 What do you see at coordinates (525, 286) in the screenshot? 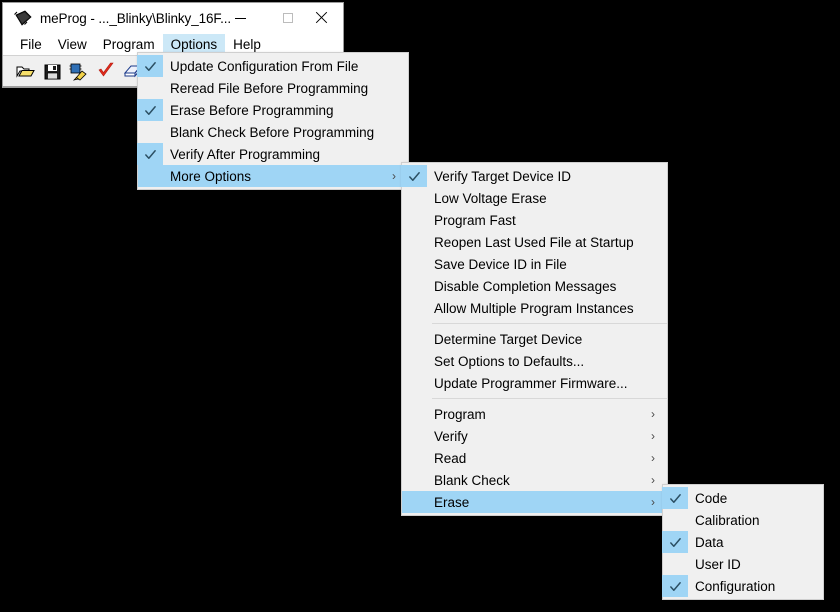
I see `menu-item-label: Disable Completion Messages` at bounding box center [525, 286].